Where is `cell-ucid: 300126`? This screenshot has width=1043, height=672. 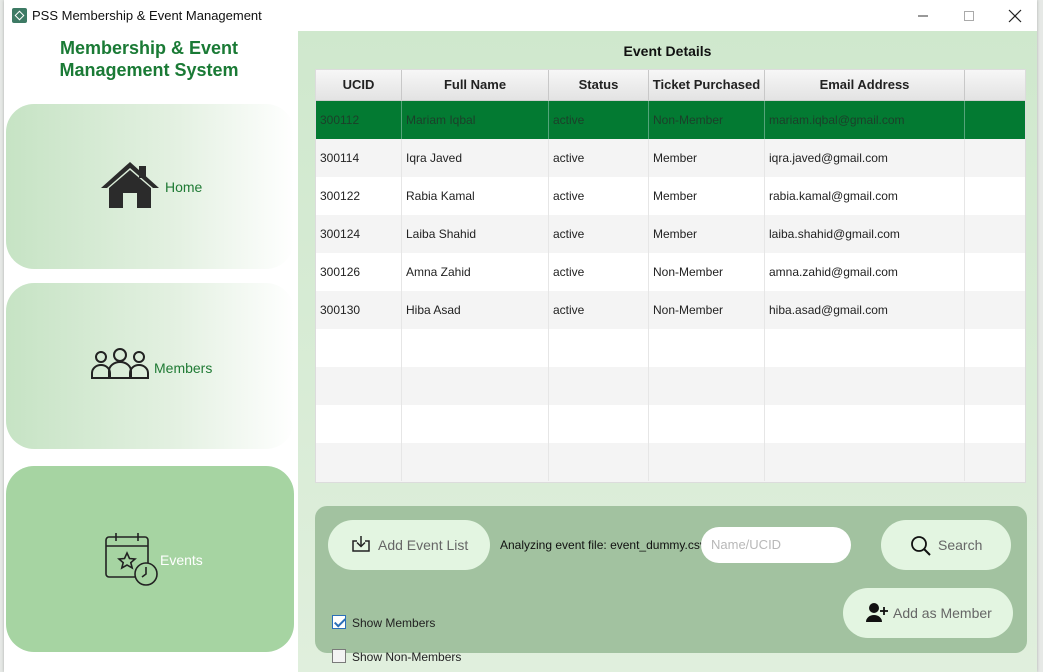 cell-ucid: 300126 is located at coordinates (359, 272).